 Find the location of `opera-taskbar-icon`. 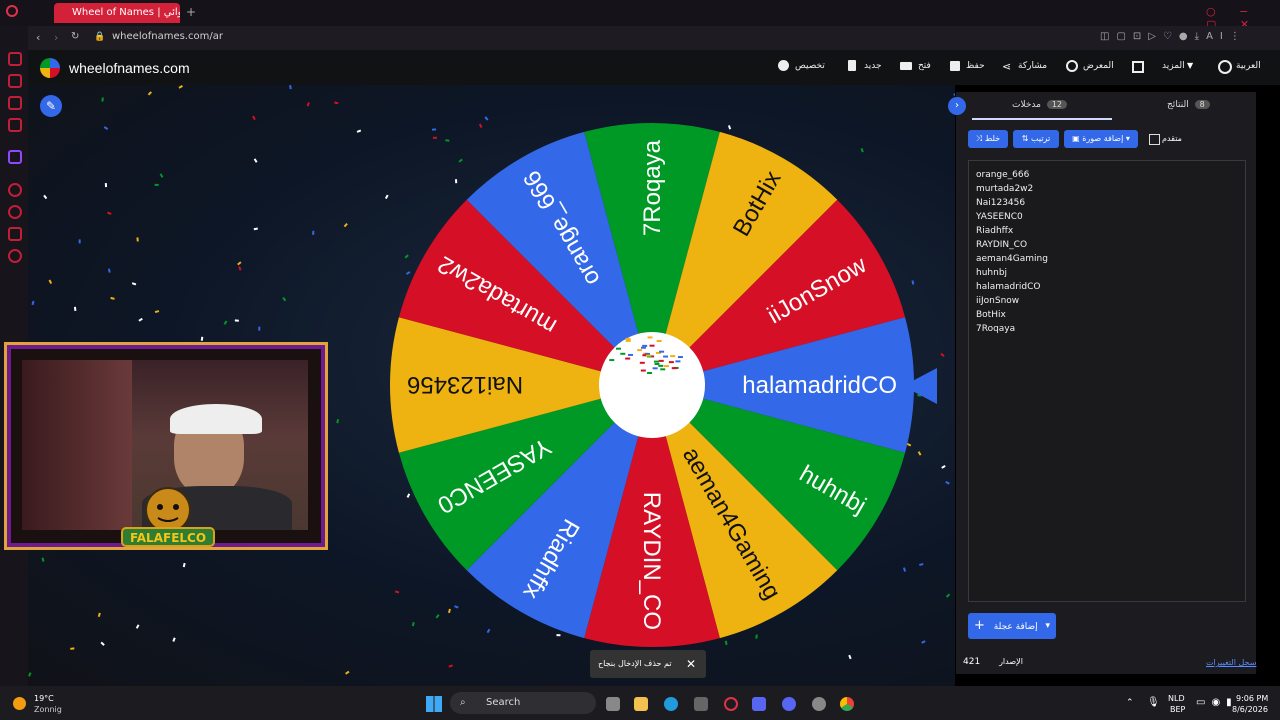

opera-taskbar-icon is located at coordinates (731, 704).